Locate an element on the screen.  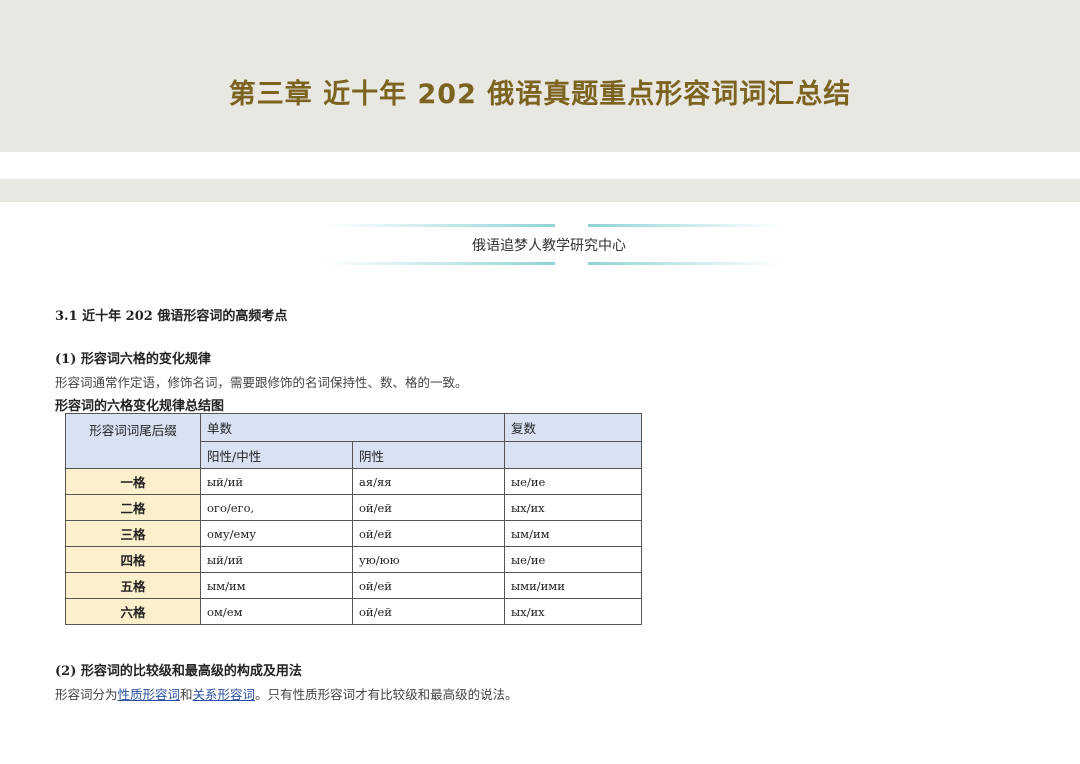
part1-text: 形容词通常作定语，修饰名词，需要跟修饰的名词保持性、数、格的一致。 is located at coordinates (261, 382).